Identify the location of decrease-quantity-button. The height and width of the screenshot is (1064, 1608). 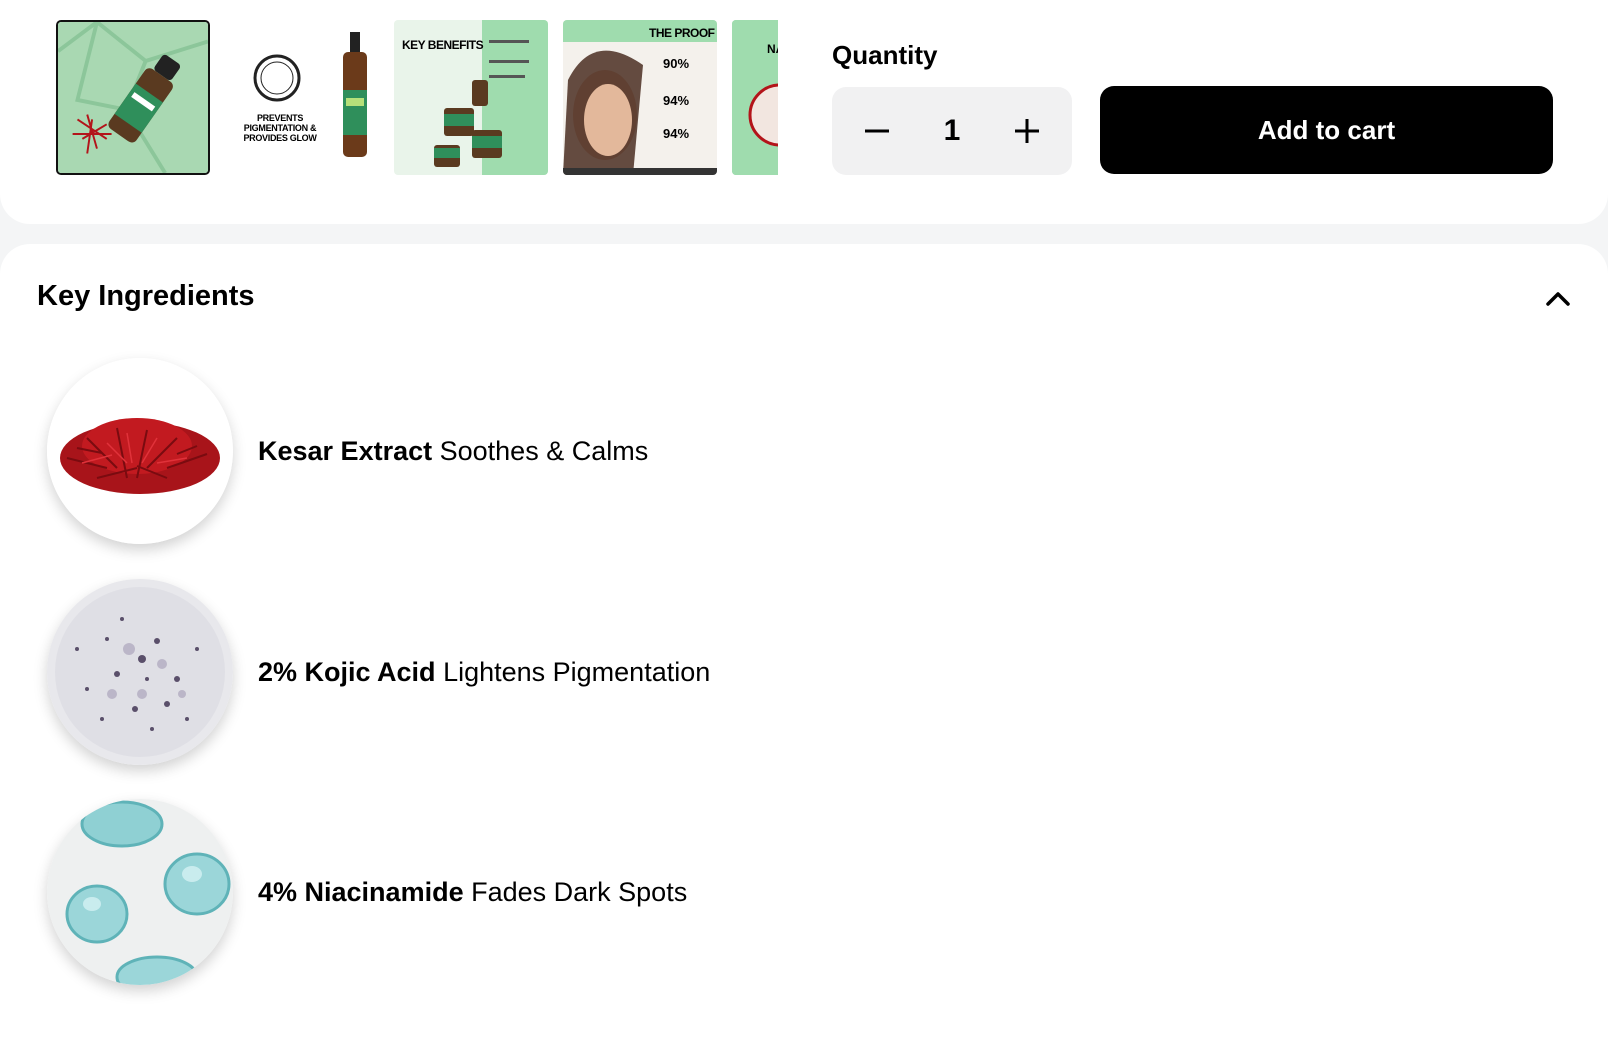
(877, 131).